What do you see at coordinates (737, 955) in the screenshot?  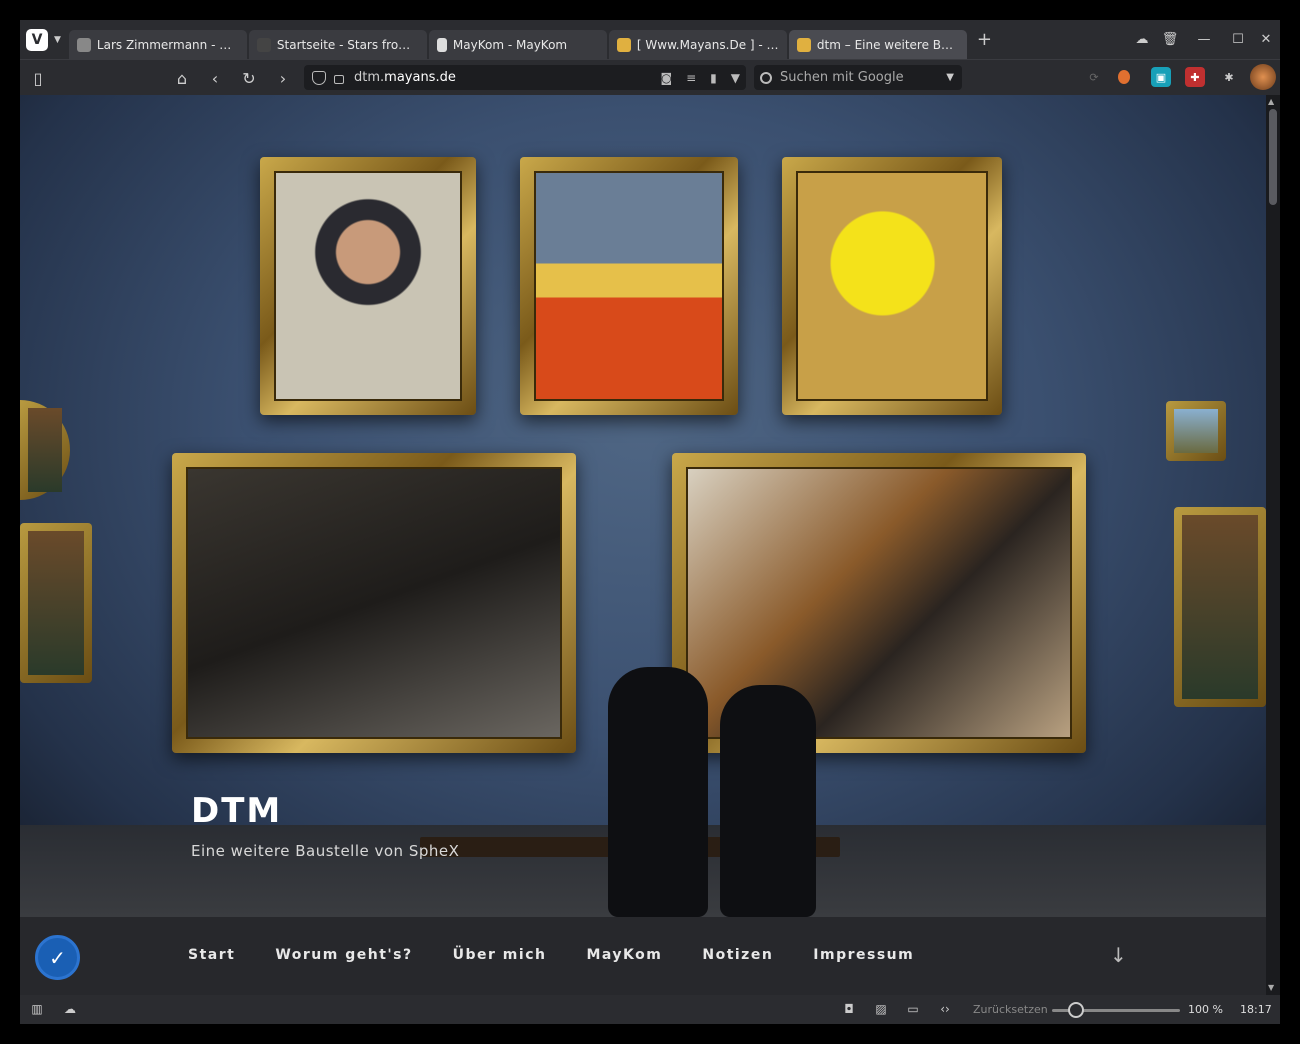 I see `nav-notizen: Notizen` at bounding box center [737, 955].